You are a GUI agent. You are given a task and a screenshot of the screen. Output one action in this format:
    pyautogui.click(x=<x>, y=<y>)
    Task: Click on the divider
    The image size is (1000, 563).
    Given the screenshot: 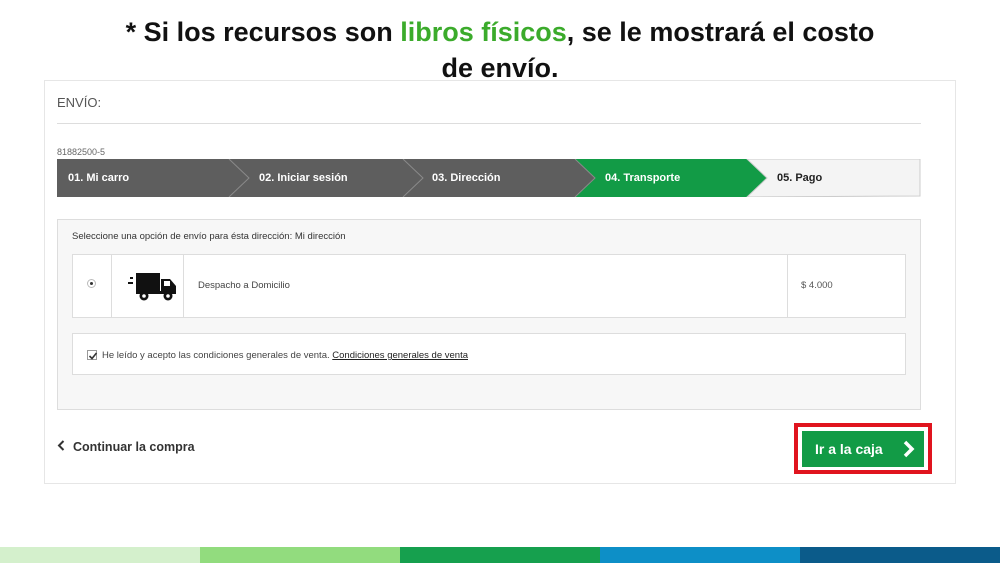 What is the action you would take?
    pyautogui.click(x=489, y=123)
    